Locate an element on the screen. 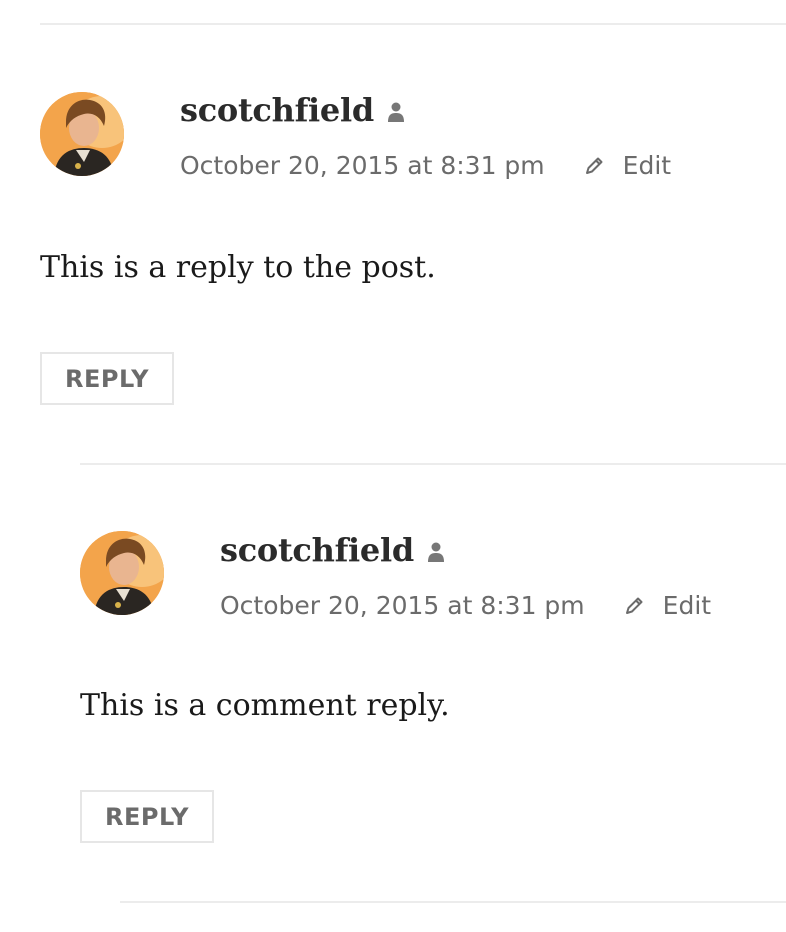  comment-text: This is a reply to the post. is located at coordinates (238, 267).